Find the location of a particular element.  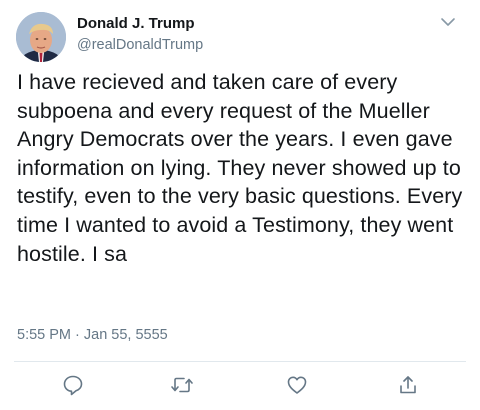

reply-icon is located at coordinates (73, 385).